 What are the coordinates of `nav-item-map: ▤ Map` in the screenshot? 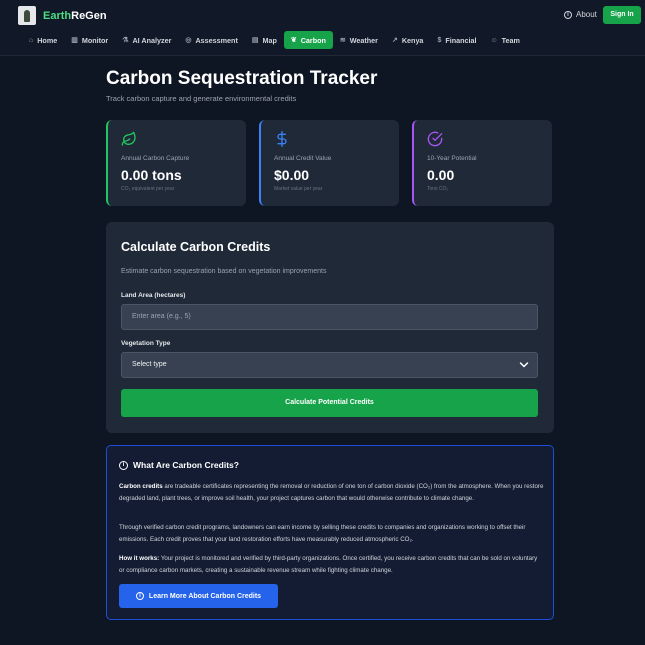 It's located at (264, 40).